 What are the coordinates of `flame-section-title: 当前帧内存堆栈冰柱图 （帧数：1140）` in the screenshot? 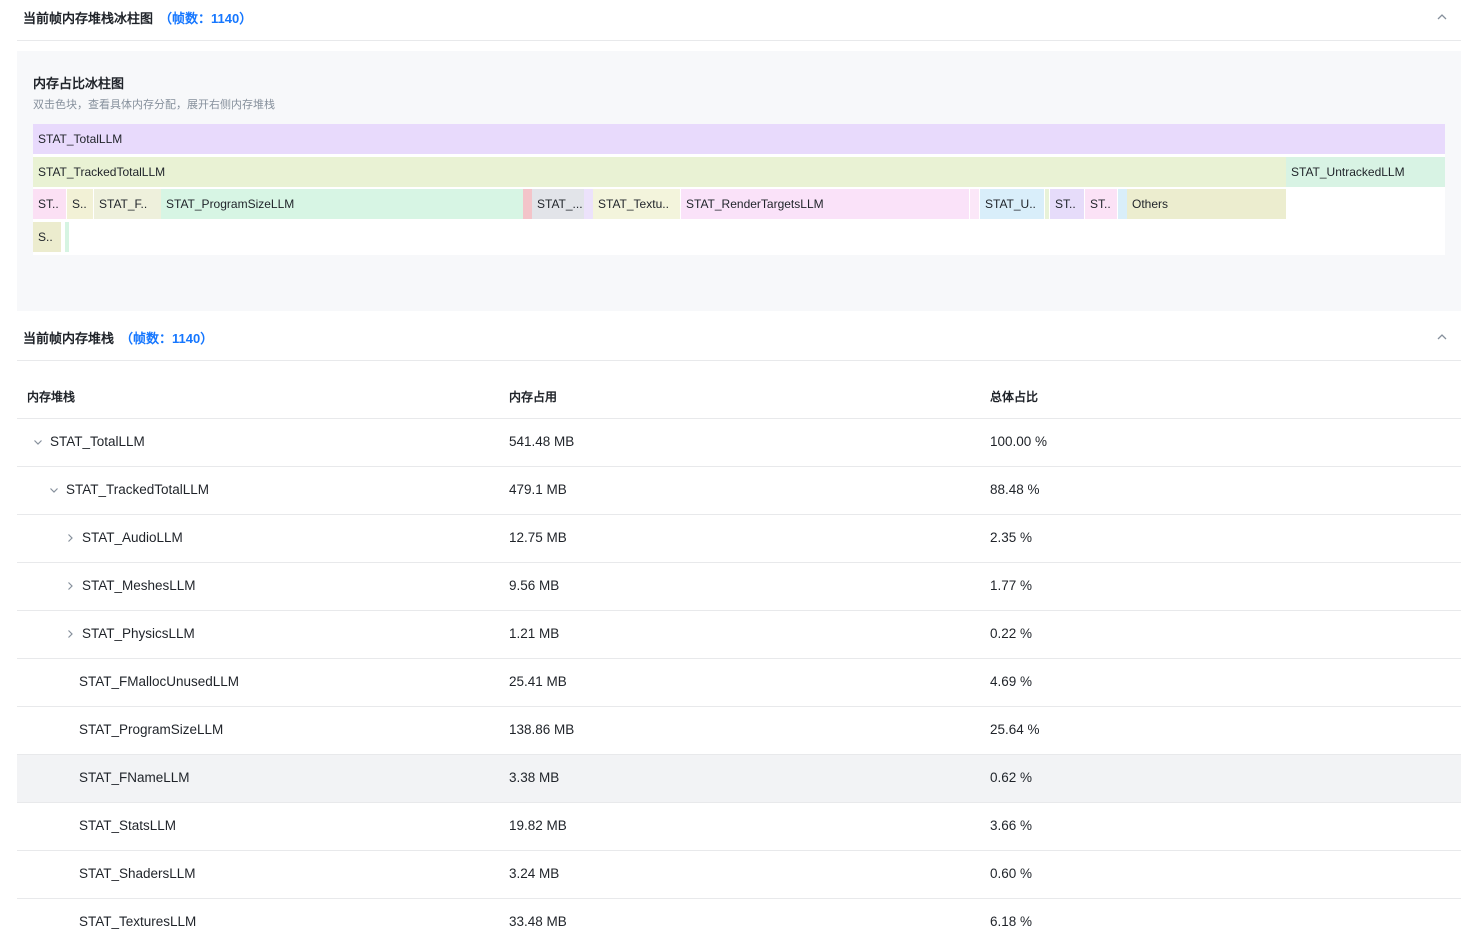 It's located at (137, 17).